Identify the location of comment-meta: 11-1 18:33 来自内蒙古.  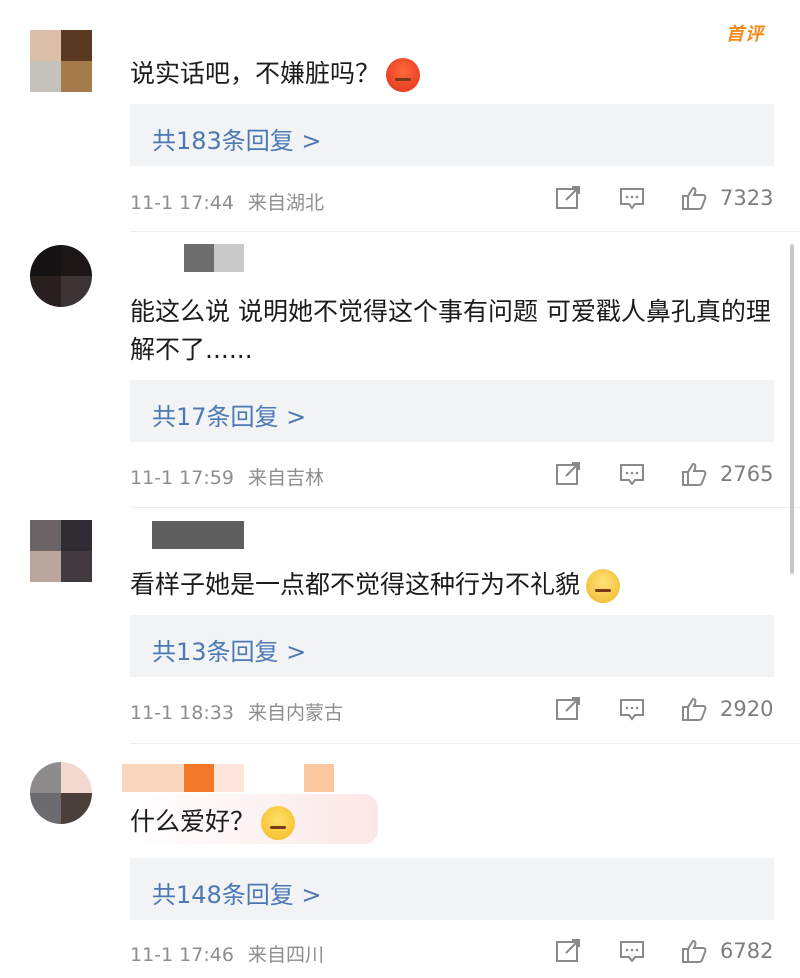
(236, 711).